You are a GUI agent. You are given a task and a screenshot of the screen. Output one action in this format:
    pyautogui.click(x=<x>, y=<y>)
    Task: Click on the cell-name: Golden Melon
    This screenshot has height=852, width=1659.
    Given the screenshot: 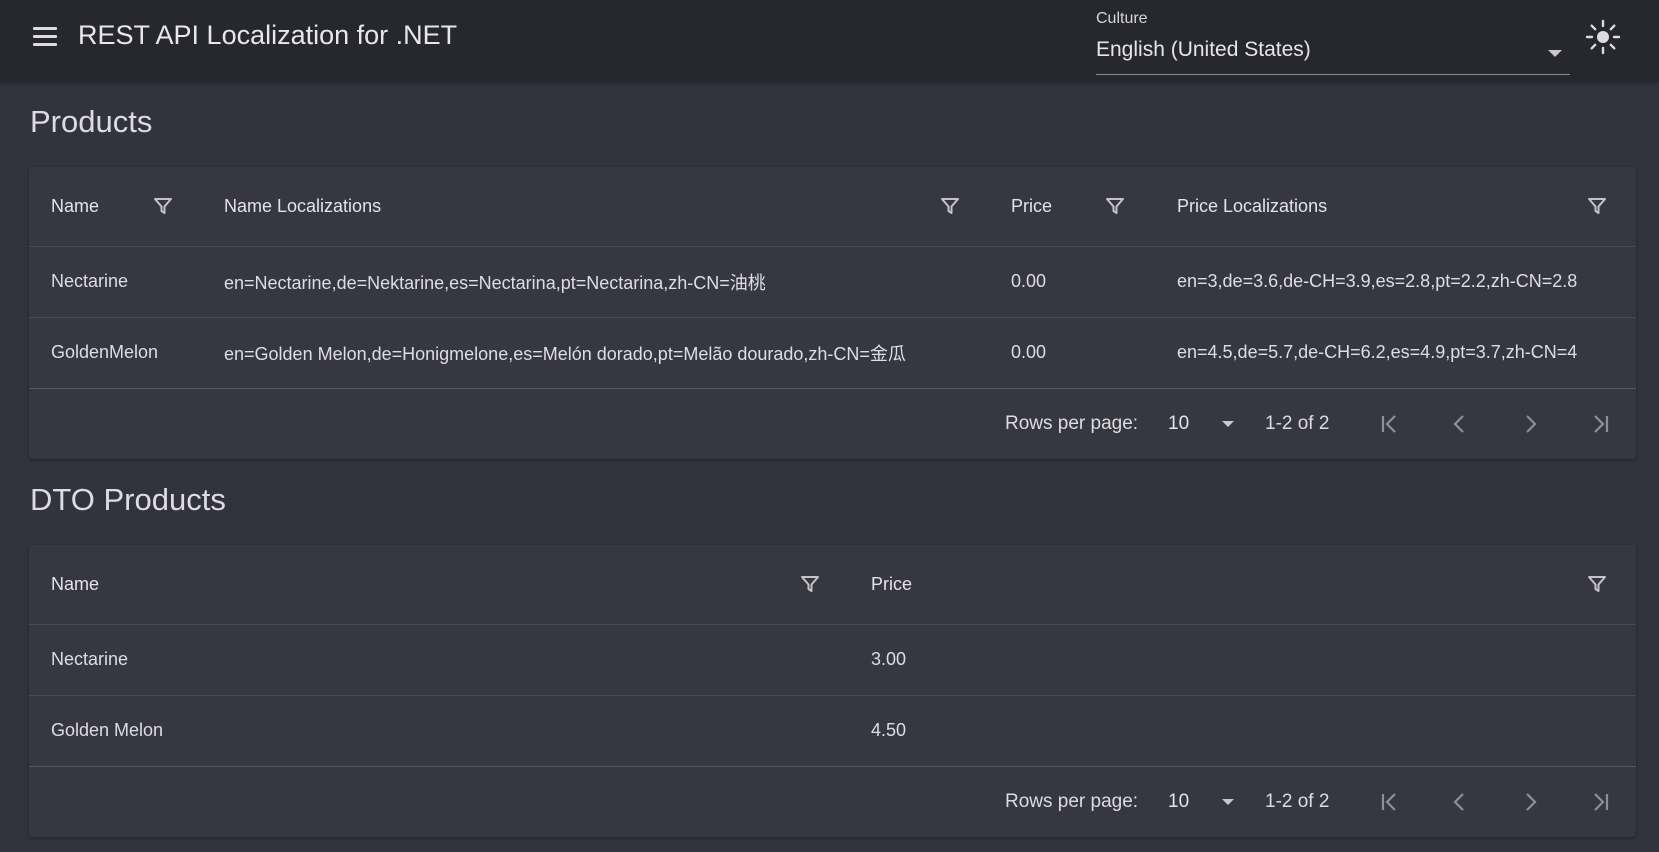 What is the action you would take?
    pyautogui.click(x=107, y=730)
    